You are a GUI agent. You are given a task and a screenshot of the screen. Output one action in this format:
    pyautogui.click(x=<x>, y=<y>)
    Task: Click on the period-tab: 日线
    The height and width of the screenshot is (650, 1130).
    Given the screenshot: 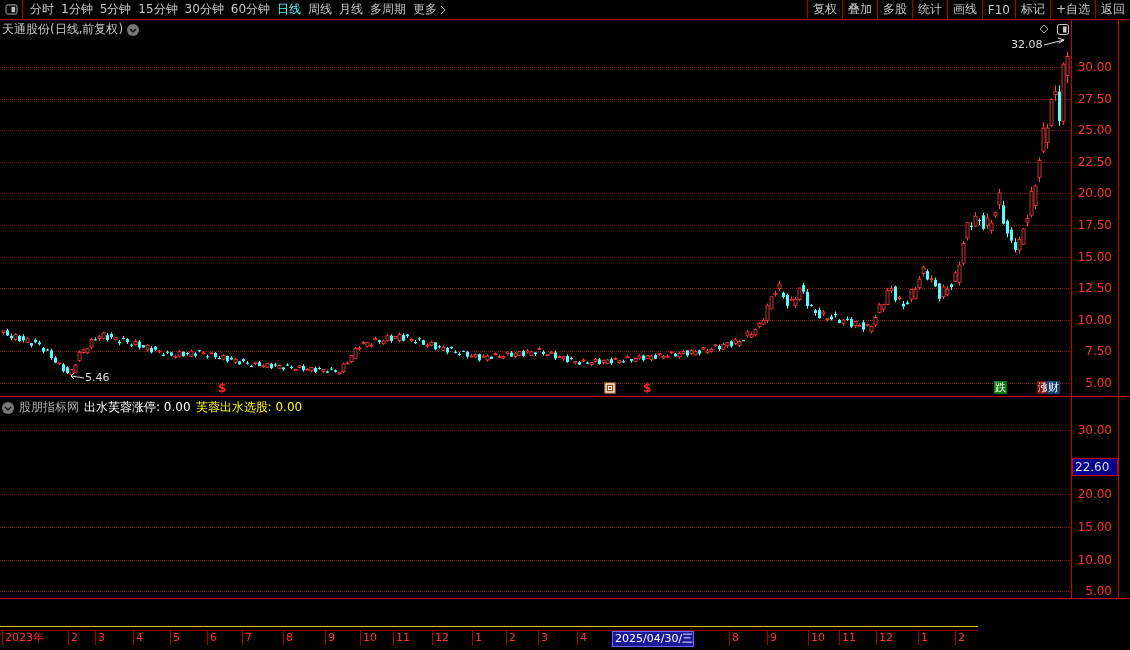 What is the action you would take?
    pyautogui.click(x=289, y=9)
    